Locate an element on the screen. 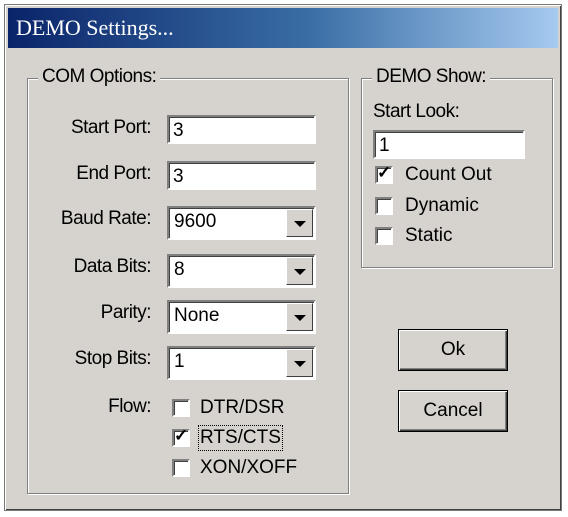 The image size is (568, 517). start-look-label: Start Look: is located at coordinates (416, 111).